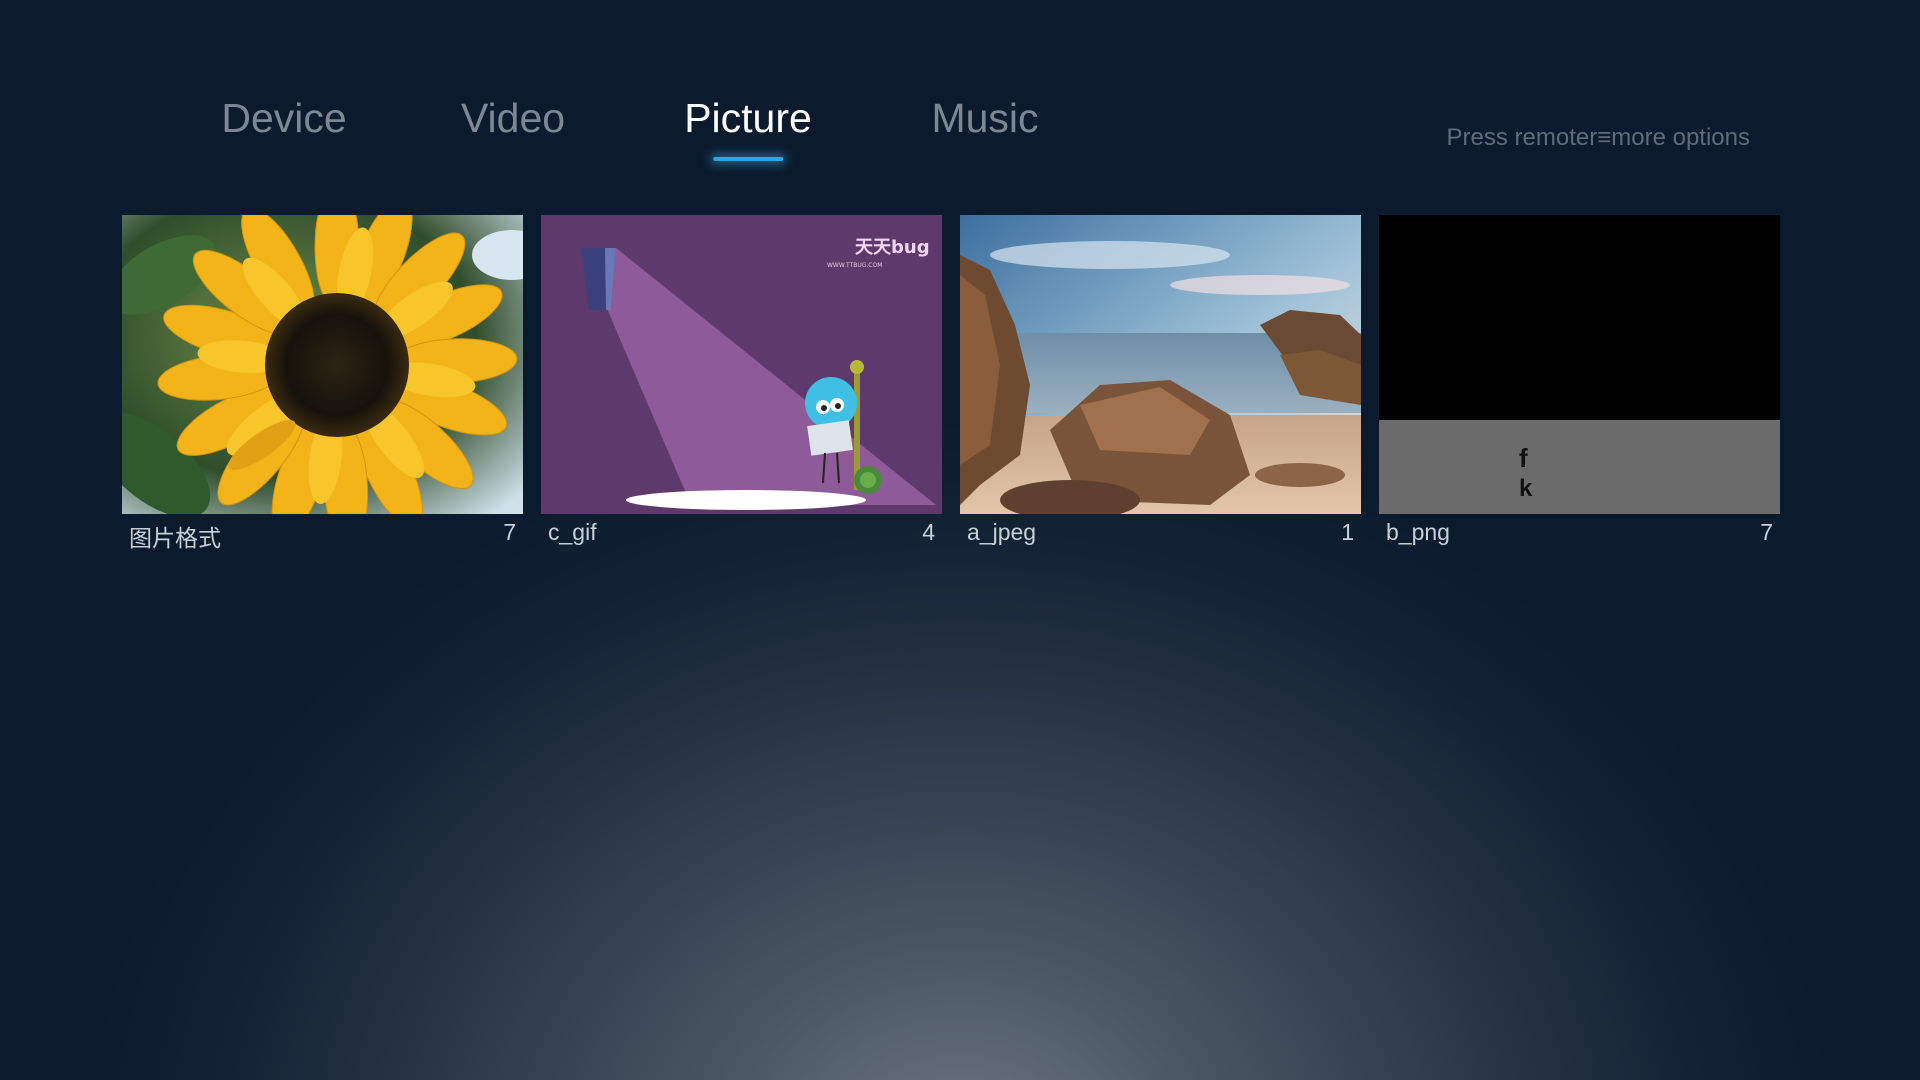  Describe the element at coordinates (1604, 137) in the screenshot. I see `menu-icon: ≡` at that location.